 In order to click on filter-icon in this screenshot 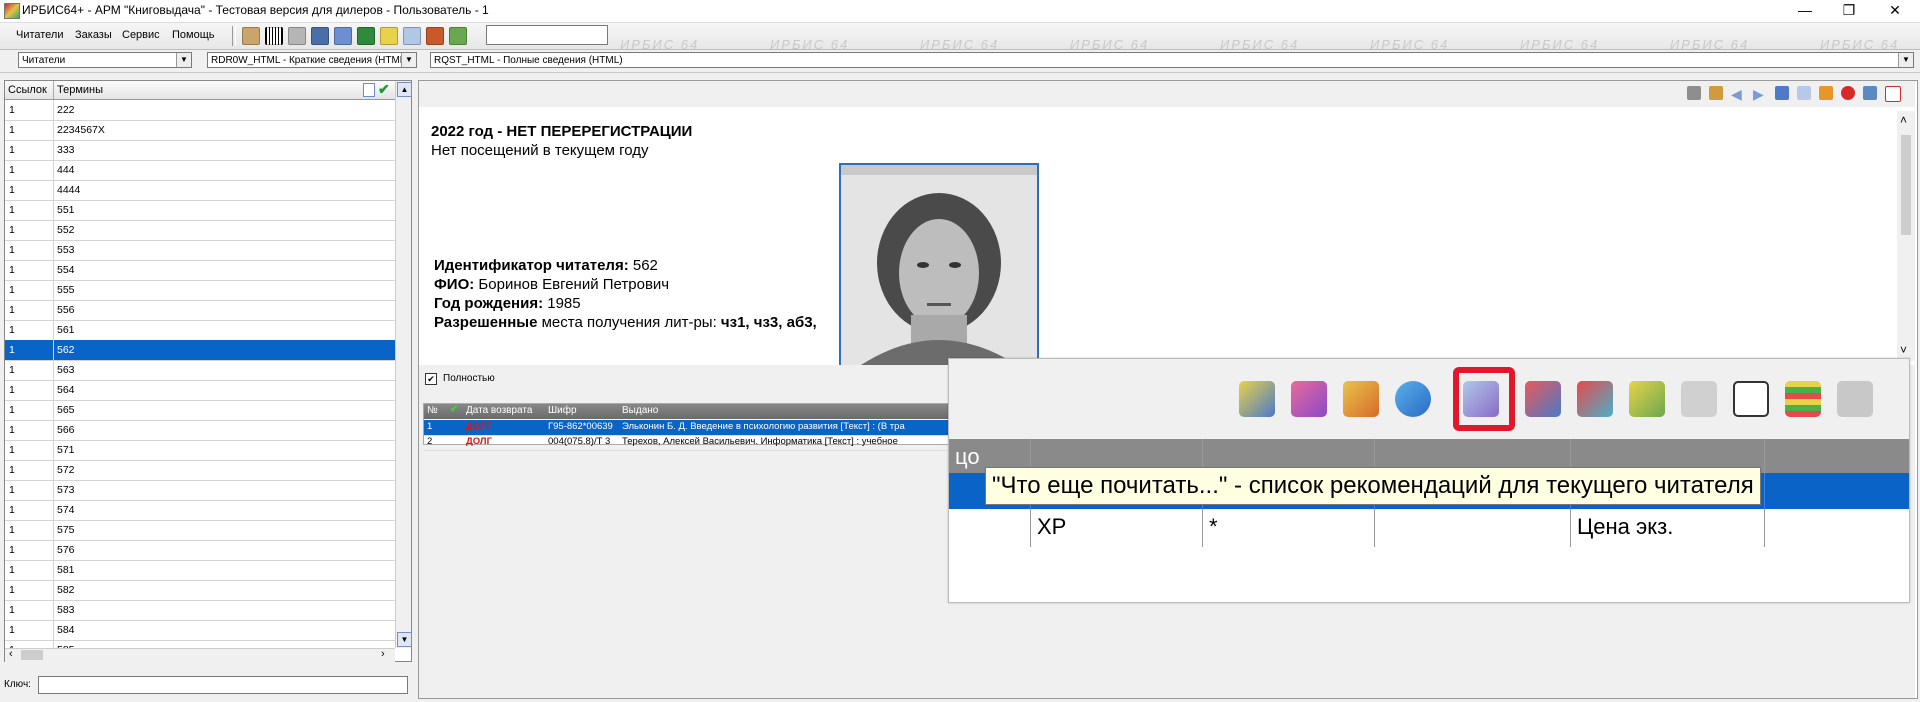, I will do `click(412, 36)`.